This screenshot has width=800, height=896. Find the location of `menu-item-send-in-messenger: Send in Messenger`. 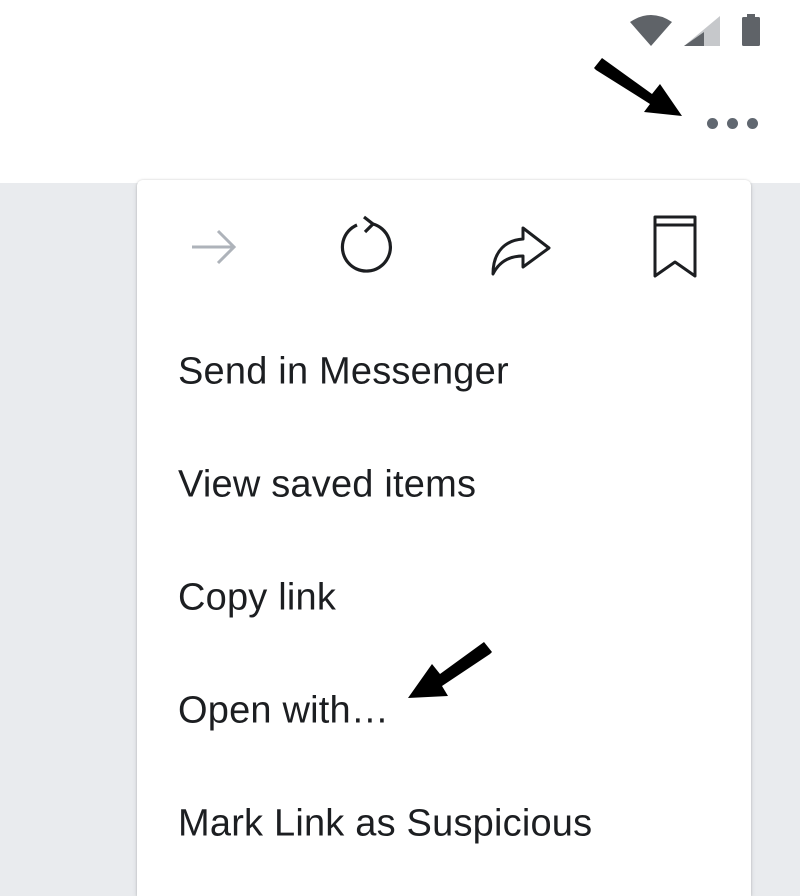

menu-item-send-in-messenger: Send in Messenger is located at coordinates (444, 372).